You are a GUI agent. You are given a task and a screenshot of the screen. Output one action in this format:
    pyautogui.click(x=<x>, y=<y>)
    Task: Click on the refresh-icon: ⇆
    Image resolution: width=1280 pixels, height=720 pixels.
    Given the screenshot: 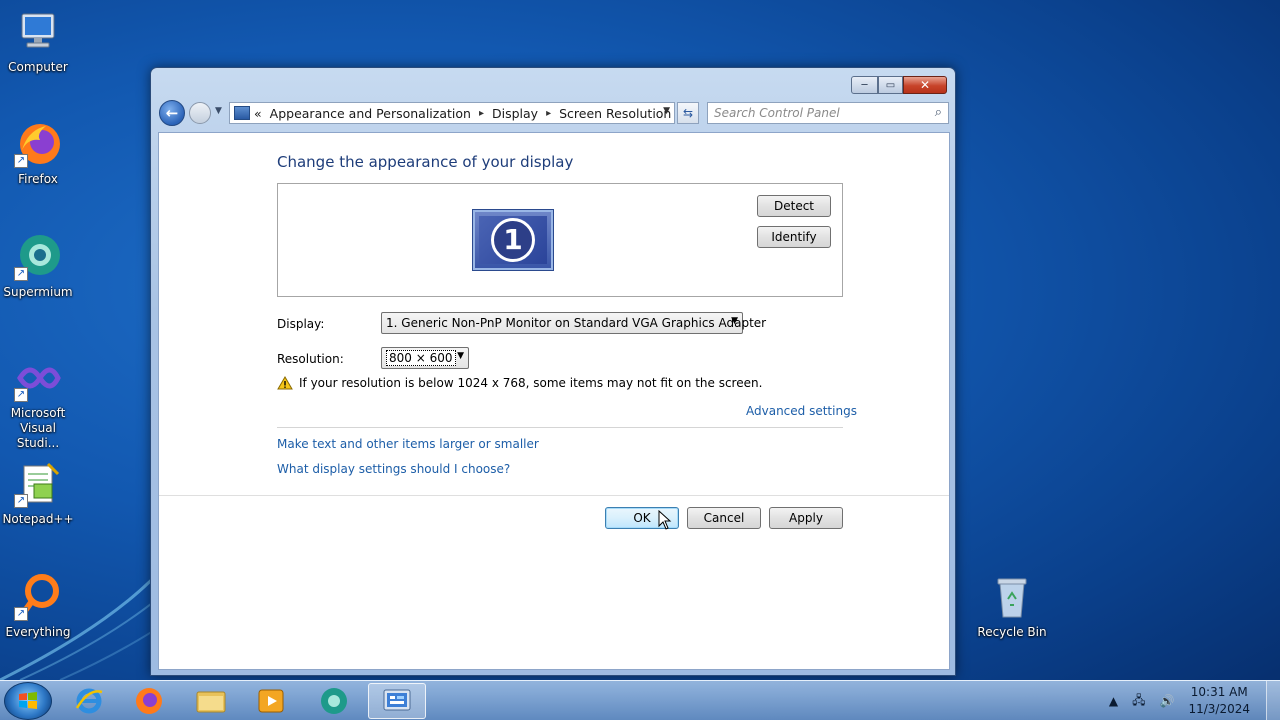 What is the action you would take?
    pyautogui.click(x=688, y=113)
    